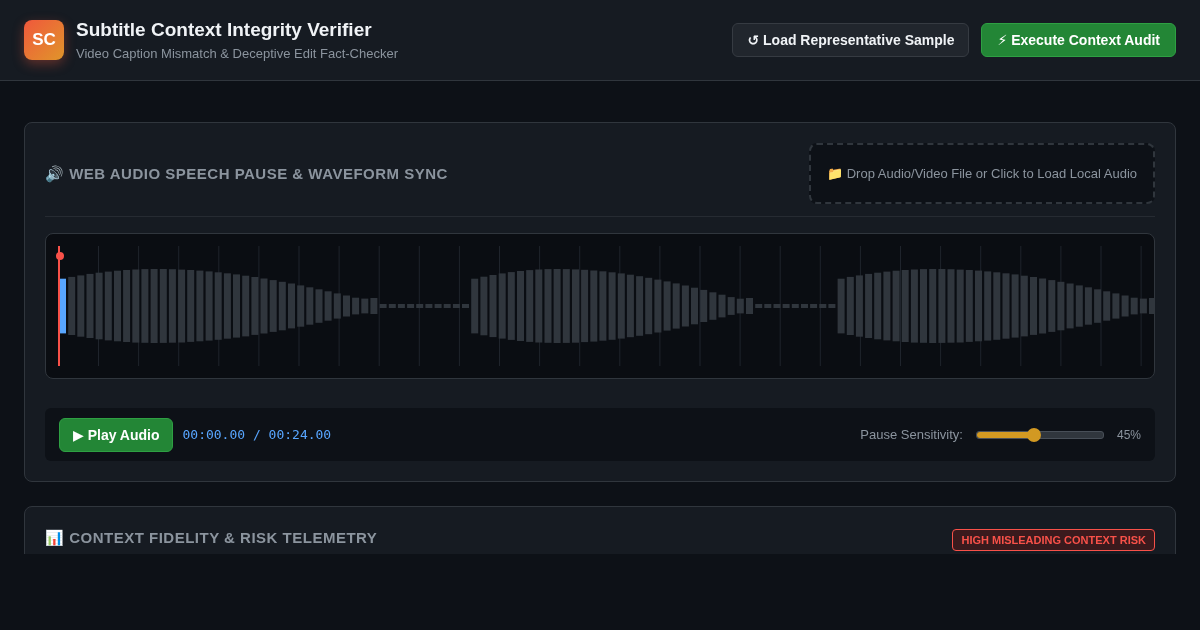 The height and width of the screenshot is (630, 1200). I want to click on slider-label: Pause Sensitivity:, so click(911, 434).